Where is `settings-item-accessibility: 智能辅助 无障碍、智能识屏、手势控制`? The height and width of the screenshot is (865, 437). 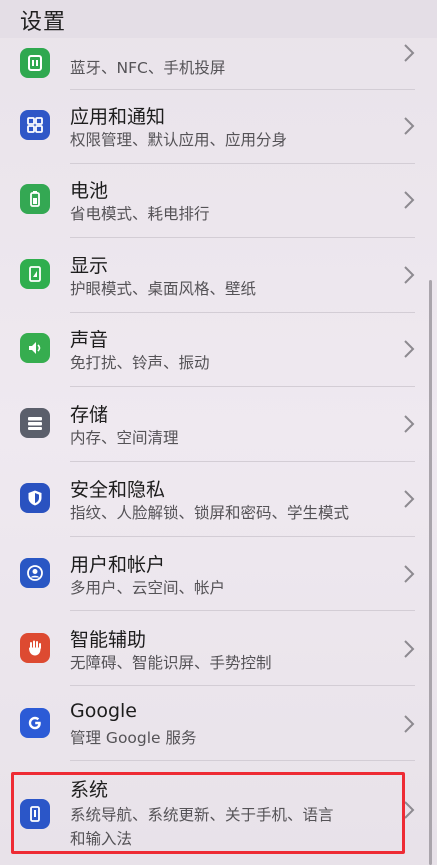
settings-item-accessibility: 智能辅助 无障碍、智能识屏、手势控制 is located at coordinates (218, 648).